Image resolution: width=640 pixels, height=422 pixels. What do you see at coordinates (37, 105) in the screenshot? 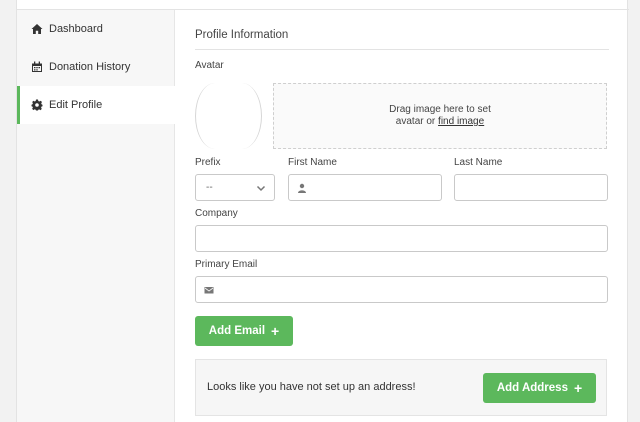
I see `gear-icon` at bounding box center [37, 105].